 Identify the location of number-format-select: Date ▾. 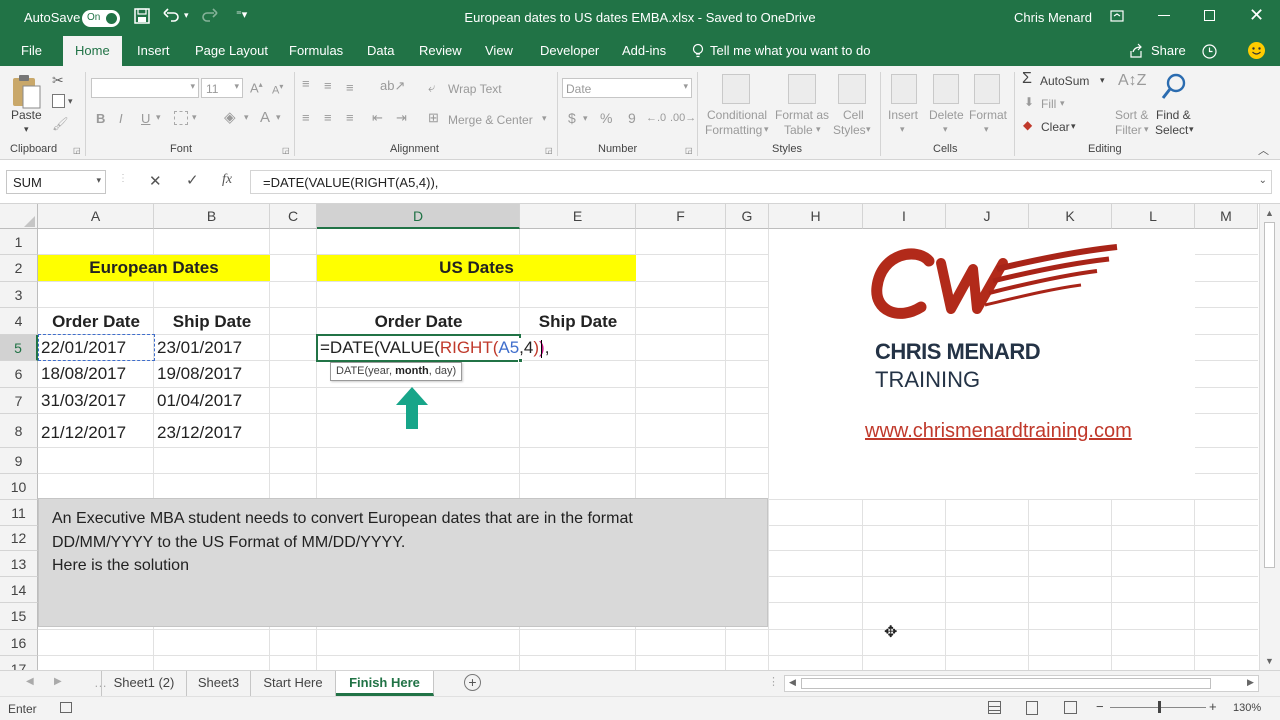
(627, 88).